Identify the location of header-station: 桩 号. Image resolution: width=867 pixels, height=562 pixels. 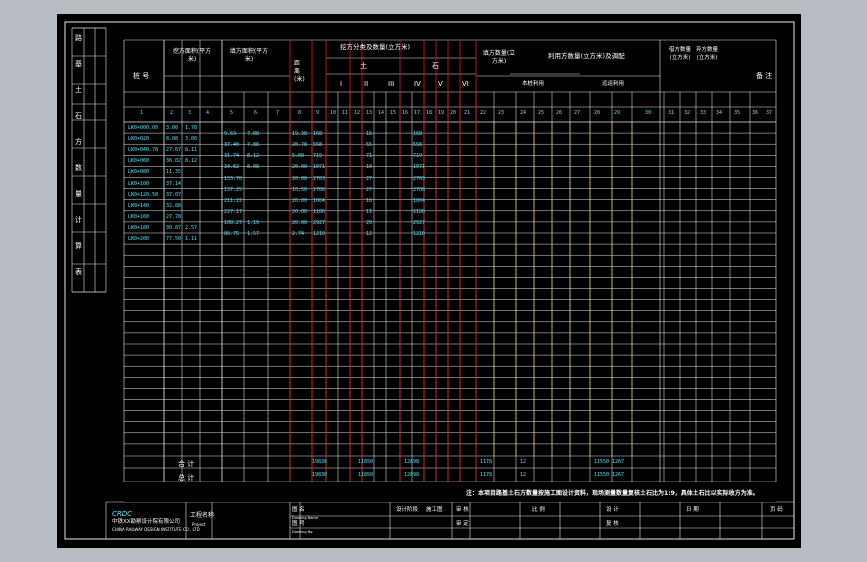
(141, 76).